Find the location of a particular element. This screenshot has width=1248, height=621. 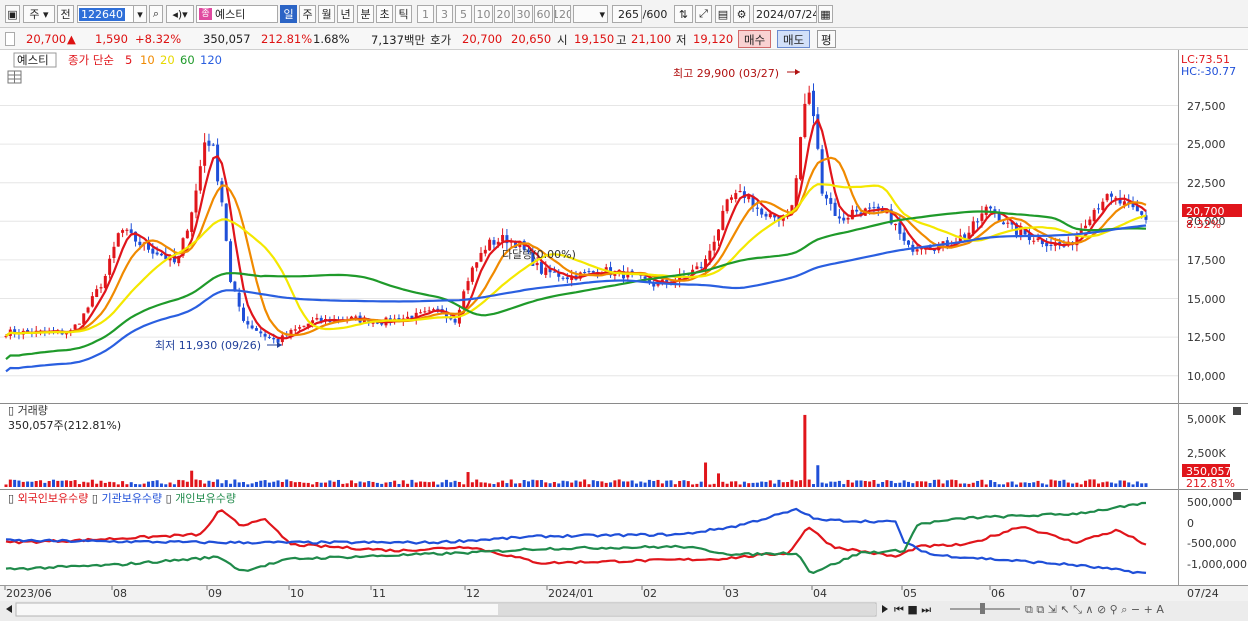

sell-button: 매도 is located at coordinates (794, 39).